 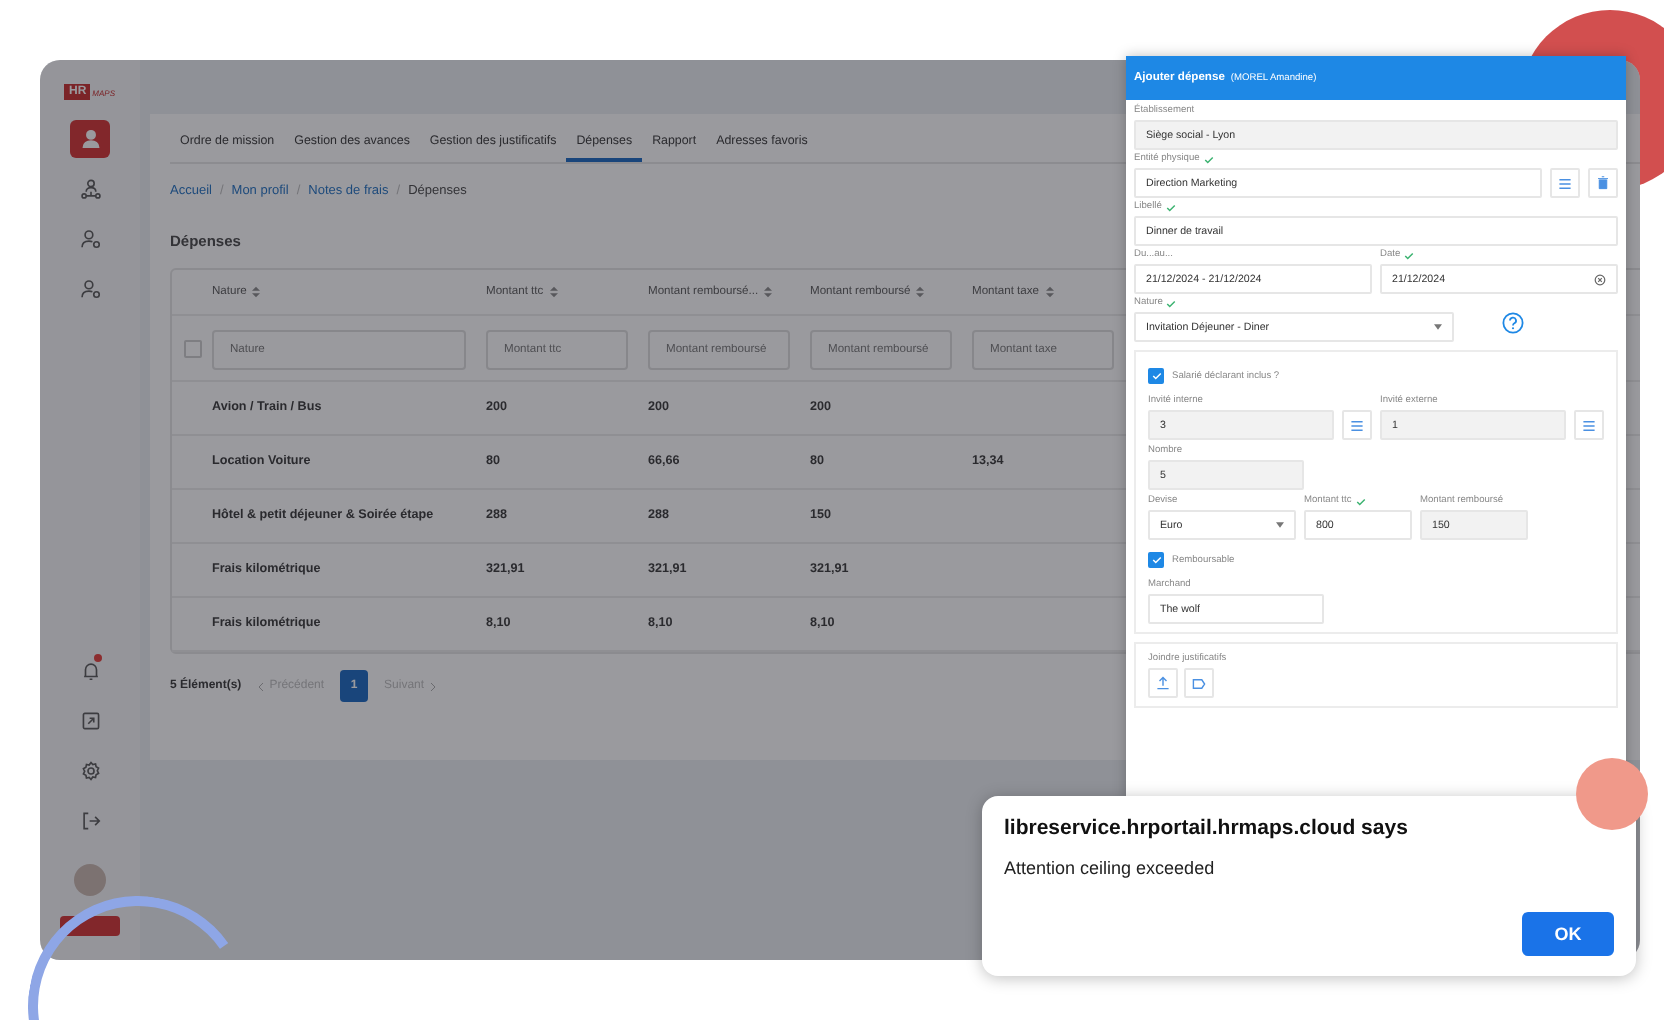 What do you see at coordinates (90, 771) in the screenshot?
I see `settings-icon` at bounding box center [90, 771].